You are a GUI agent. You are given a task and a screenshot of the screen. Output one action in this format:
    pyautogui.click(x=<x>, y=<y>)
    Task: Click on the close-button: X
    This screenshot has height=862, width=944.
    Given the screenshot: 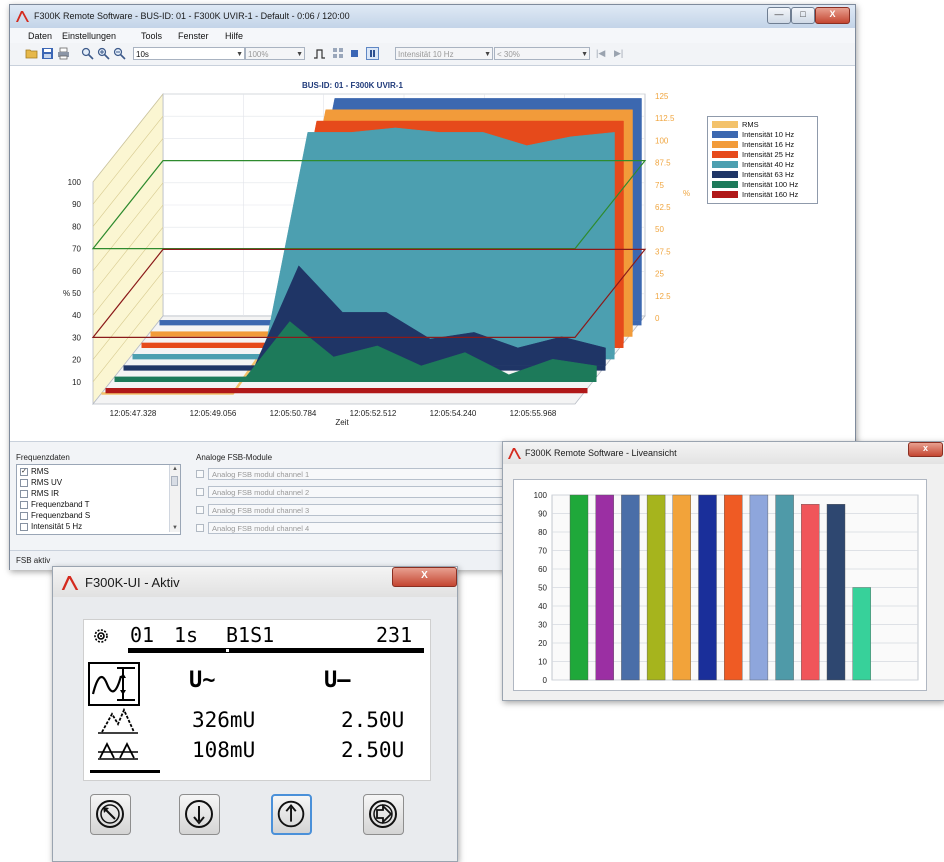 What is the action you would take?
    pyautogui.click(x=832, y=15)
    